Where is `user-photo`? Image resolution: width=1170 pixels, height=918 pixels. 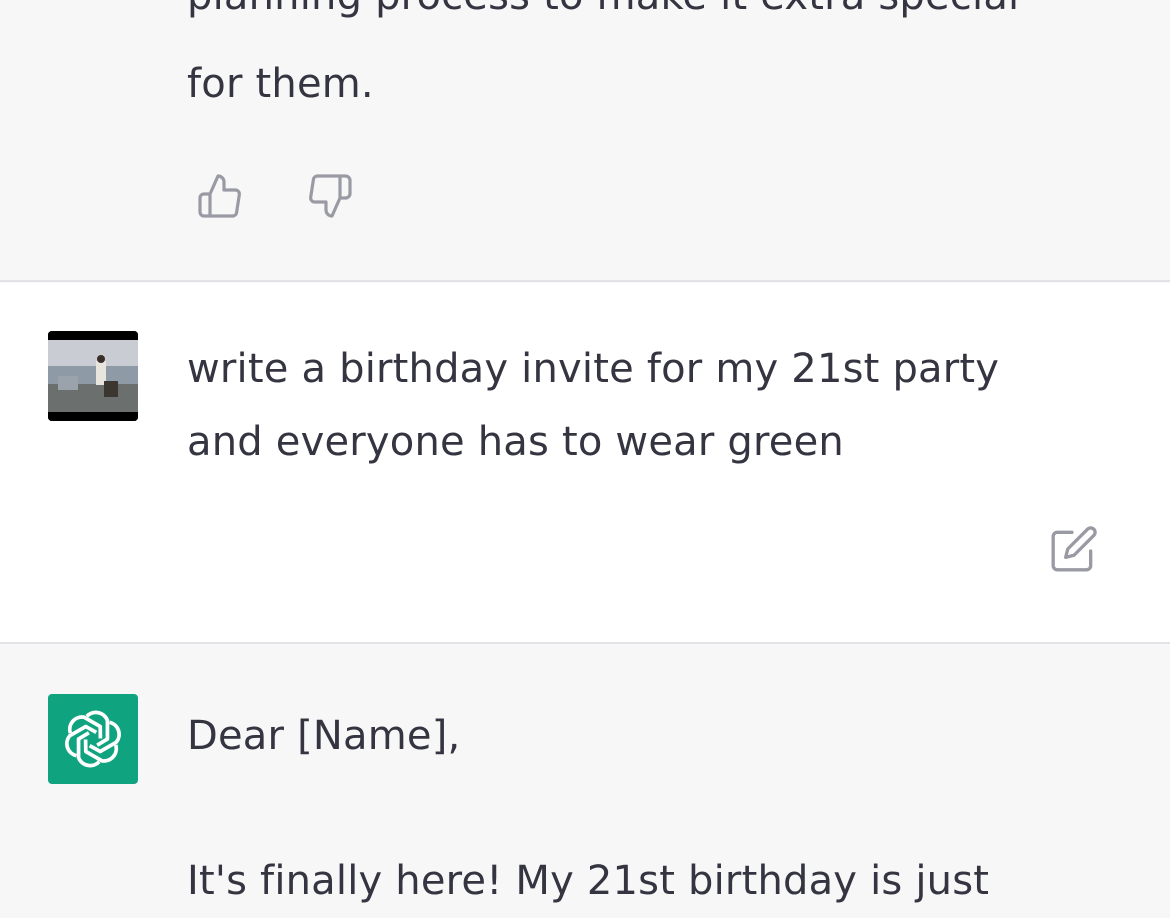
user-photo is located at coordinates (93, 376).